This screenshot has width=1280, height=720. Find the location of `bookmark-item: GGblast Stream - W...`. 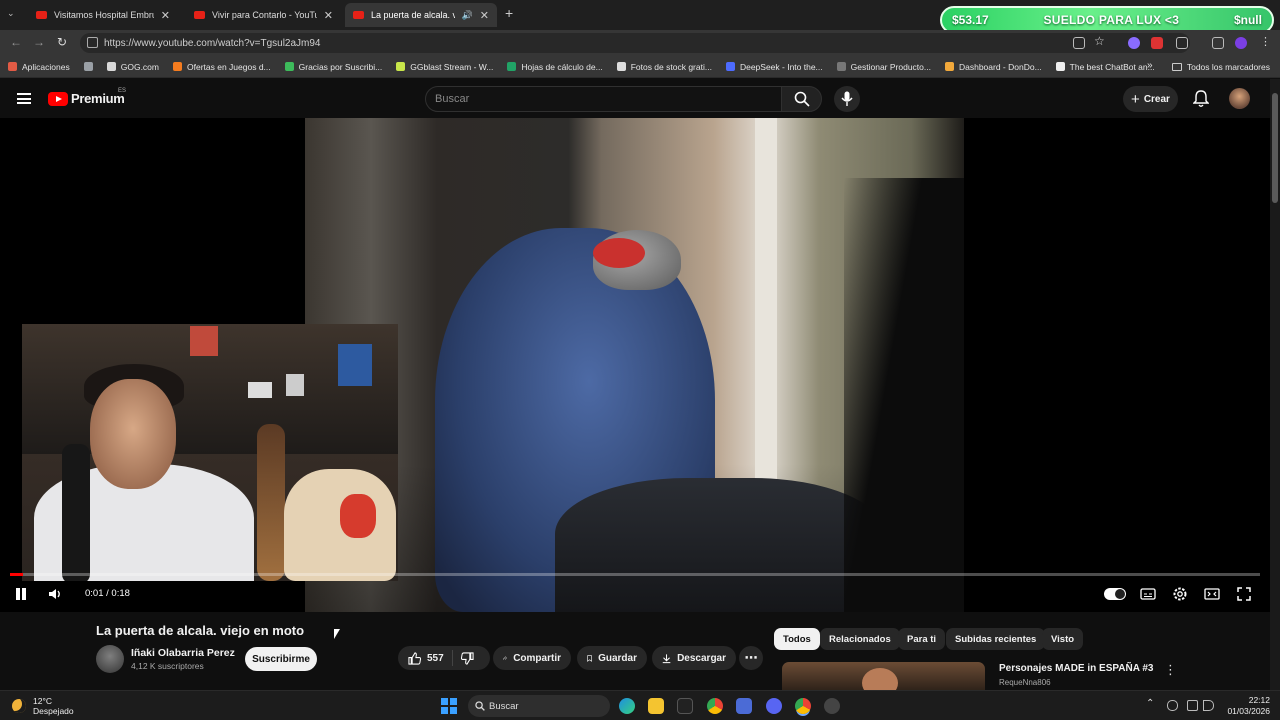

bookmark-item: GGblast Stream - W... is located at coordinates (444, 67).